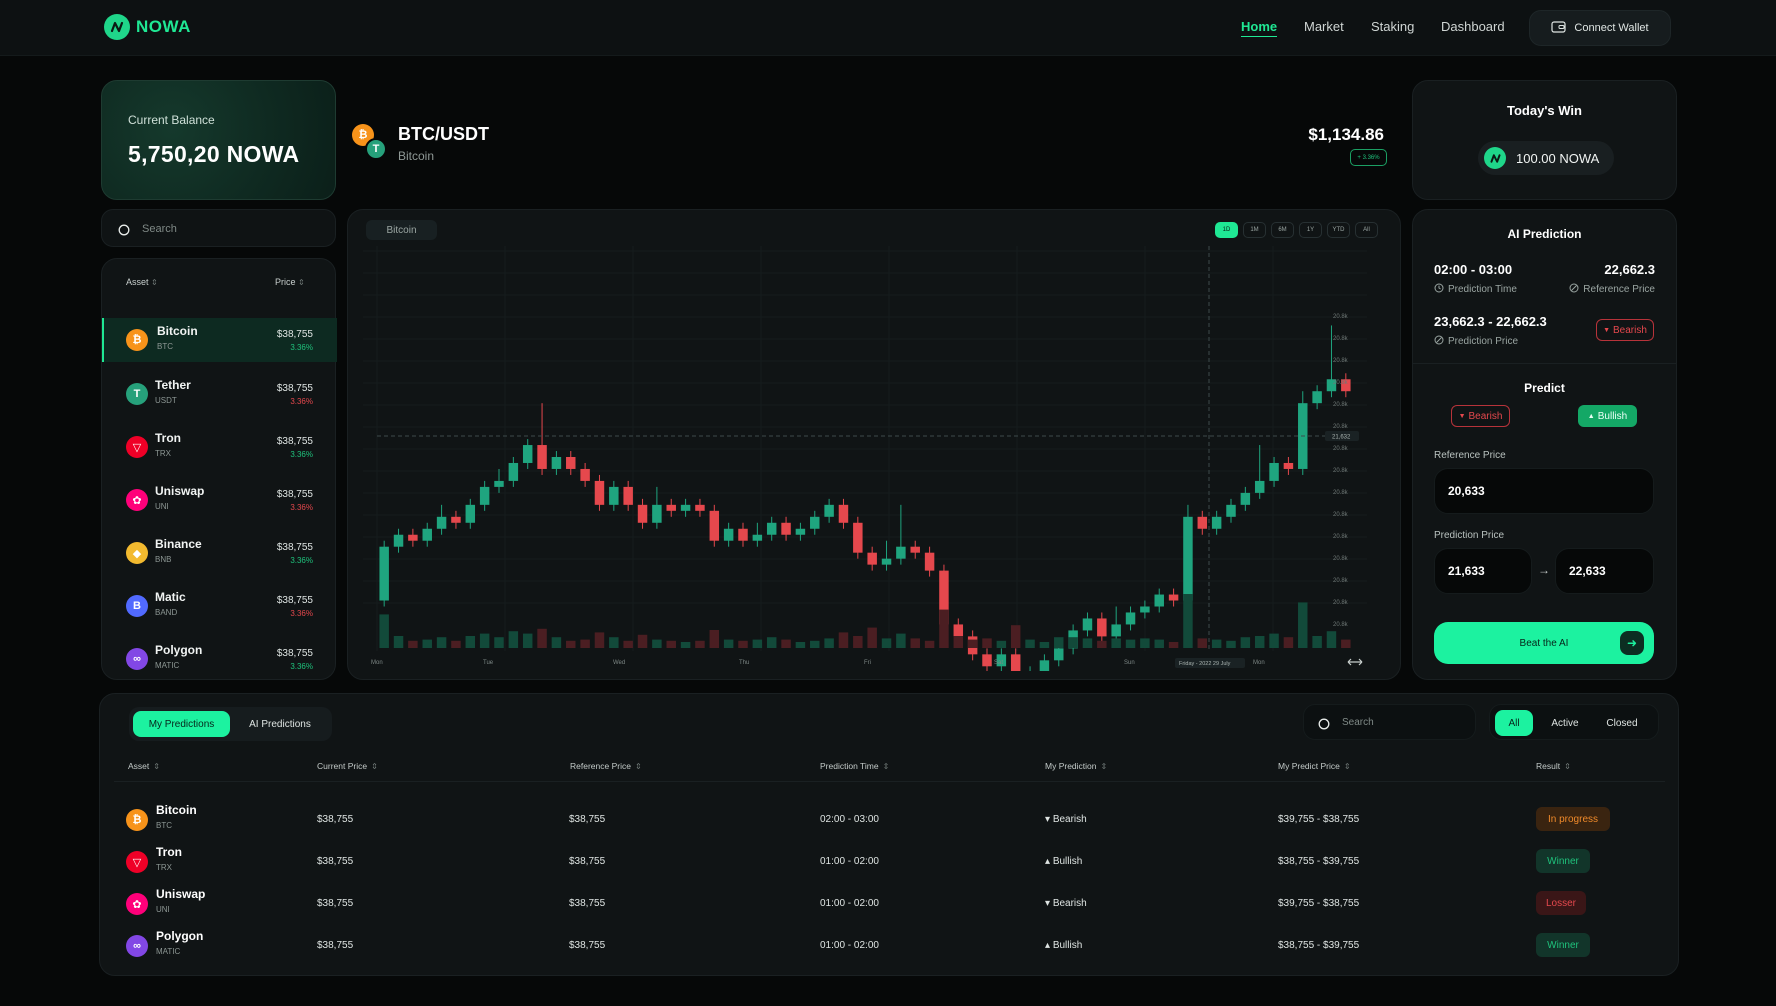  What do you see at coordinates (1473, 26) in the screenshot?
I see `nav-link-dashboard: Dashboard` at bounding box center [1473, 26].